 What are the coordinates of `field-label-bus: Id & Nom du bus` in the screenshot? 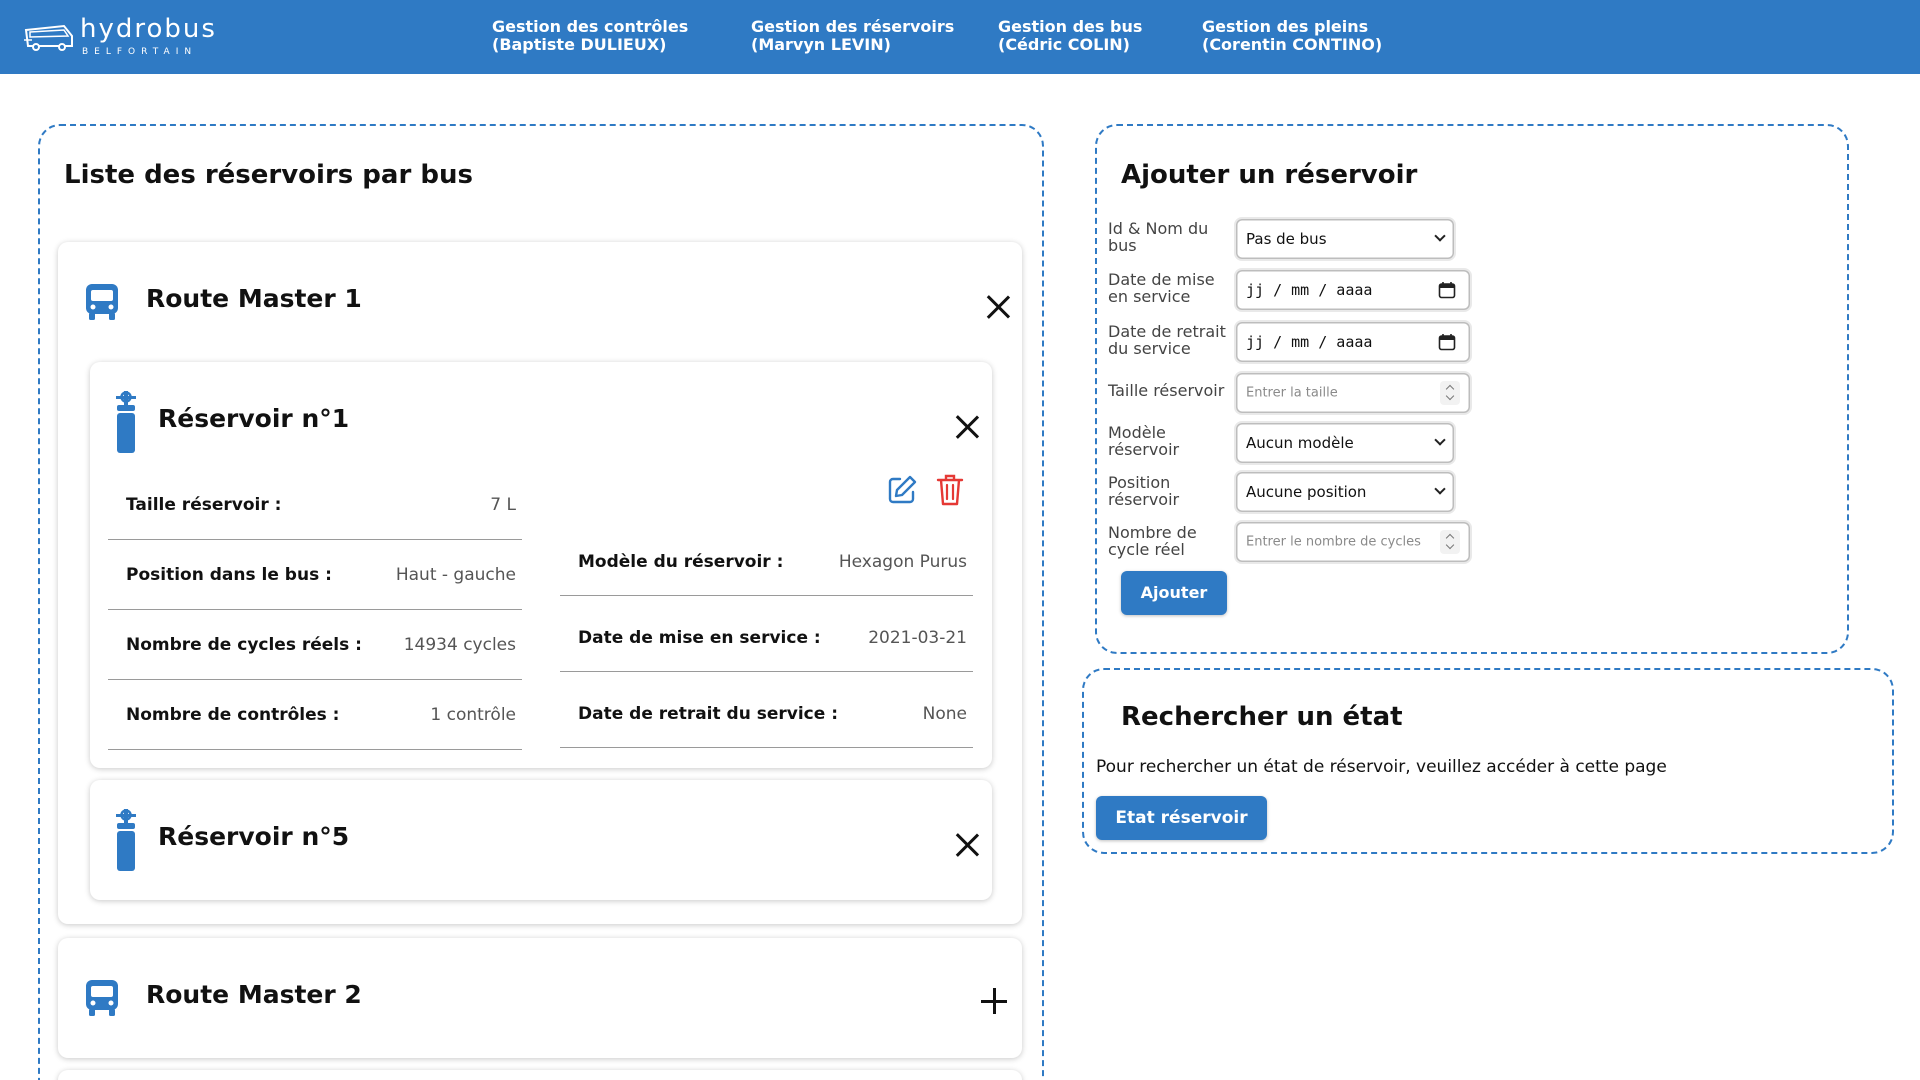 It's located at (1158, 237).